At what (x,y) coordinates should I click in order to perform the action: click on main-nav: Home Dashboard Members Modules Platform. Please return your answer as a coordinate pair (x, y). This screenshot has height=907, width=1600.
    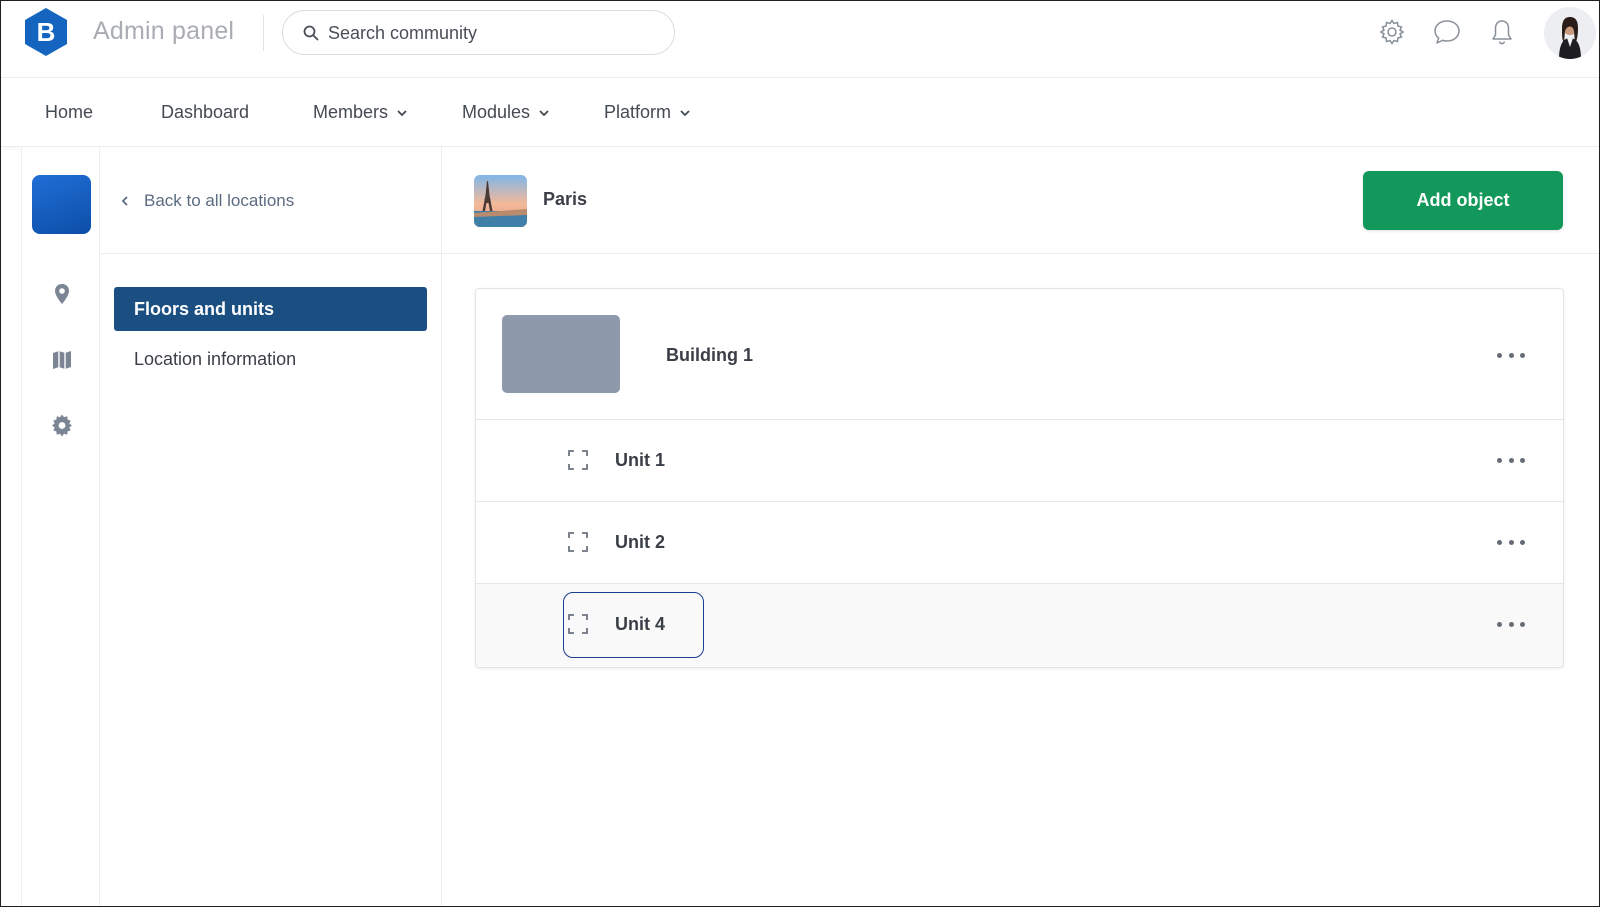
    Looking at the image, I should click on (800, 112).